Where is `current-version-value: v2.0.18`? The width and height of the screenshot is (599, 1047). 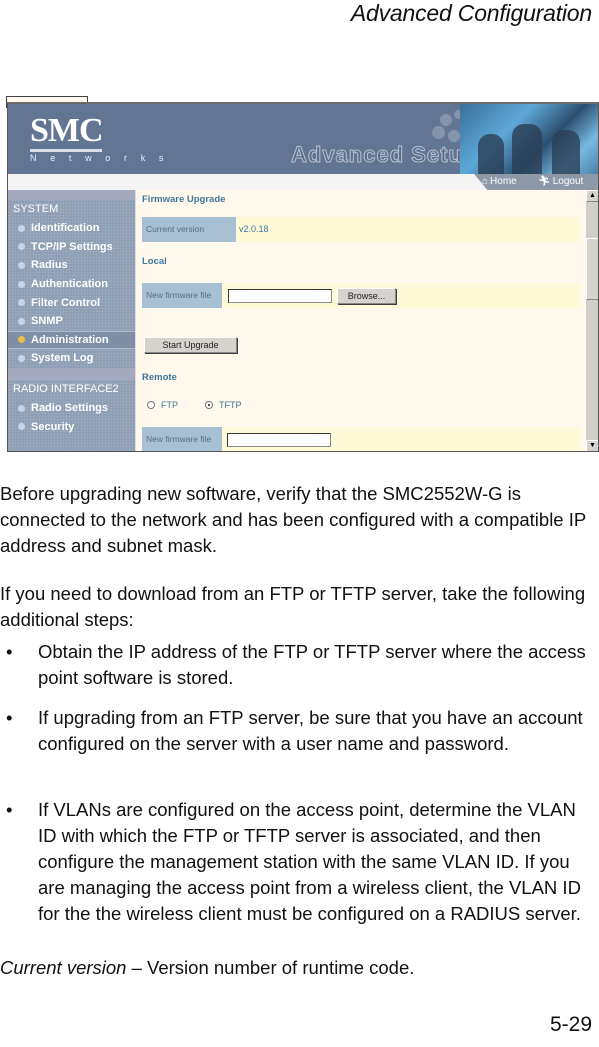 current-version-value: v2.0.18 is located at coordinates (254, 229).